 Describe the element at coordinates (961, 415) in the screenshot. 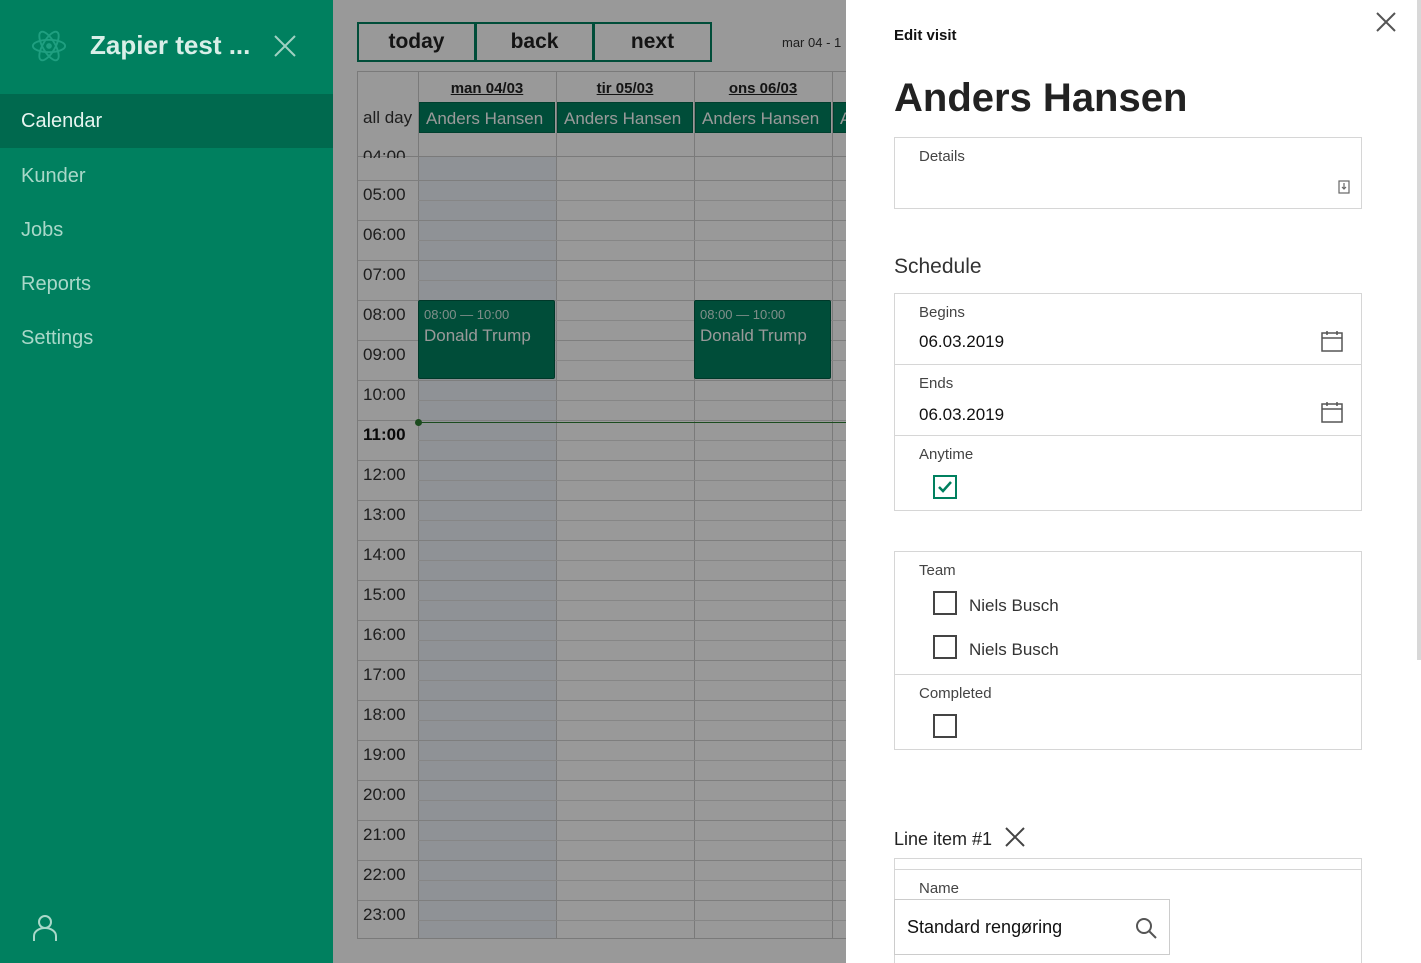

I see `ends-value: 06.03.2019` at that location.